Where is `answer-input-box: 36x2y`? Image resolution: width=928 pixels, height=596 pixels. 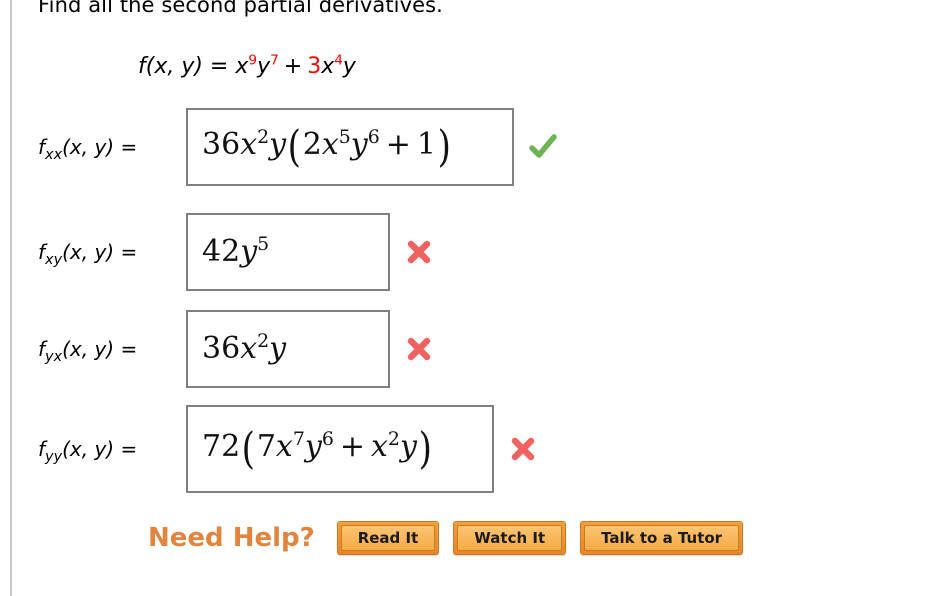
answer-input-box: 36x2y is located at coordinates (288, 349).